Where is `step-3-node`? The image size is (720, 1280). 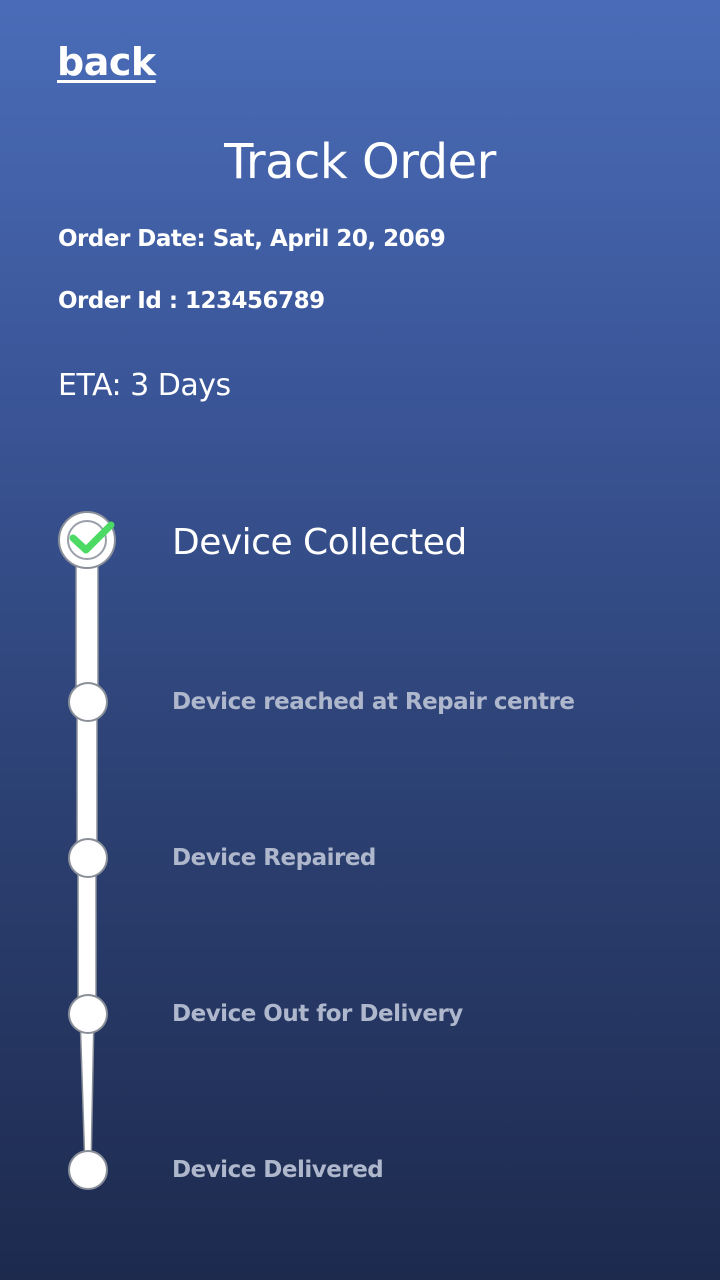 step-3-node is located at coordinates (88, 858).